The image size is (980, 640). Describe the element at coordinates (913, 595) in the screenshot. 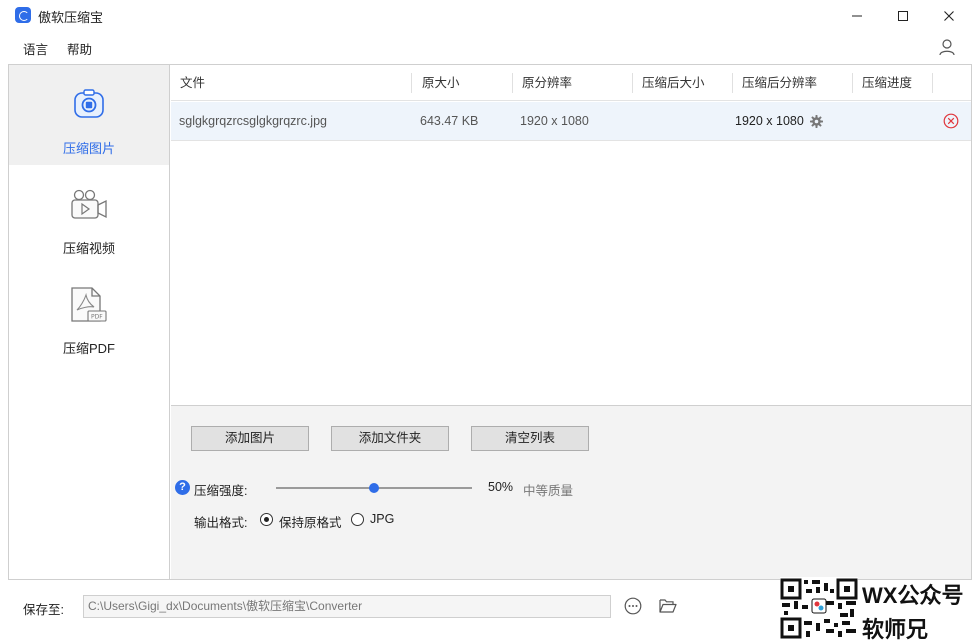

I see `watermark-line1: WX公众号` at that location.